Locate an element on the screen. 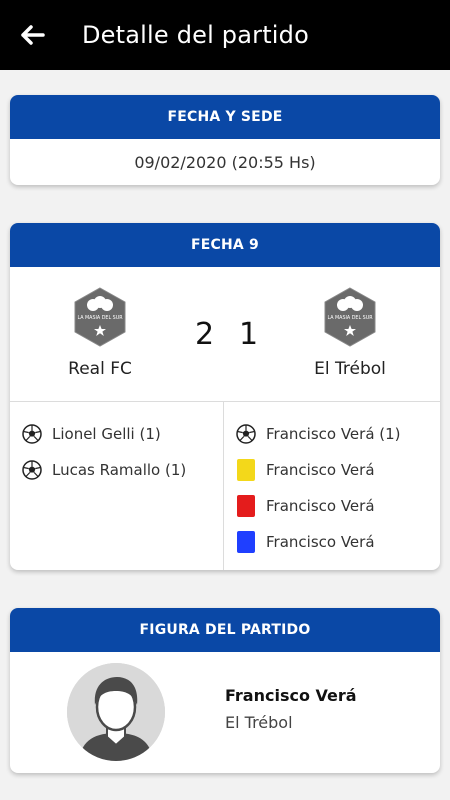 This screenshot has width=450, height=800. home-badge-text: LA MASIA DEL SUR is located at coordinates (100, 318).